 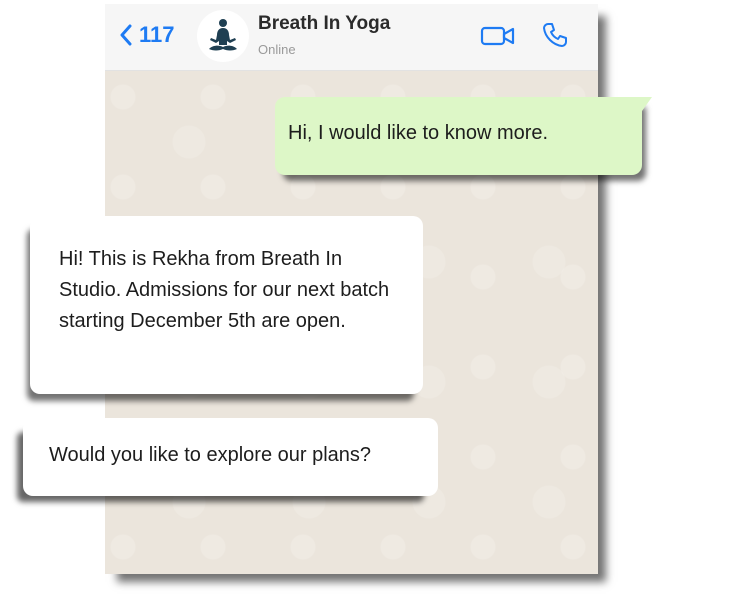 I want to click on yoga-meditation-icon, so click(x=223, y=35).